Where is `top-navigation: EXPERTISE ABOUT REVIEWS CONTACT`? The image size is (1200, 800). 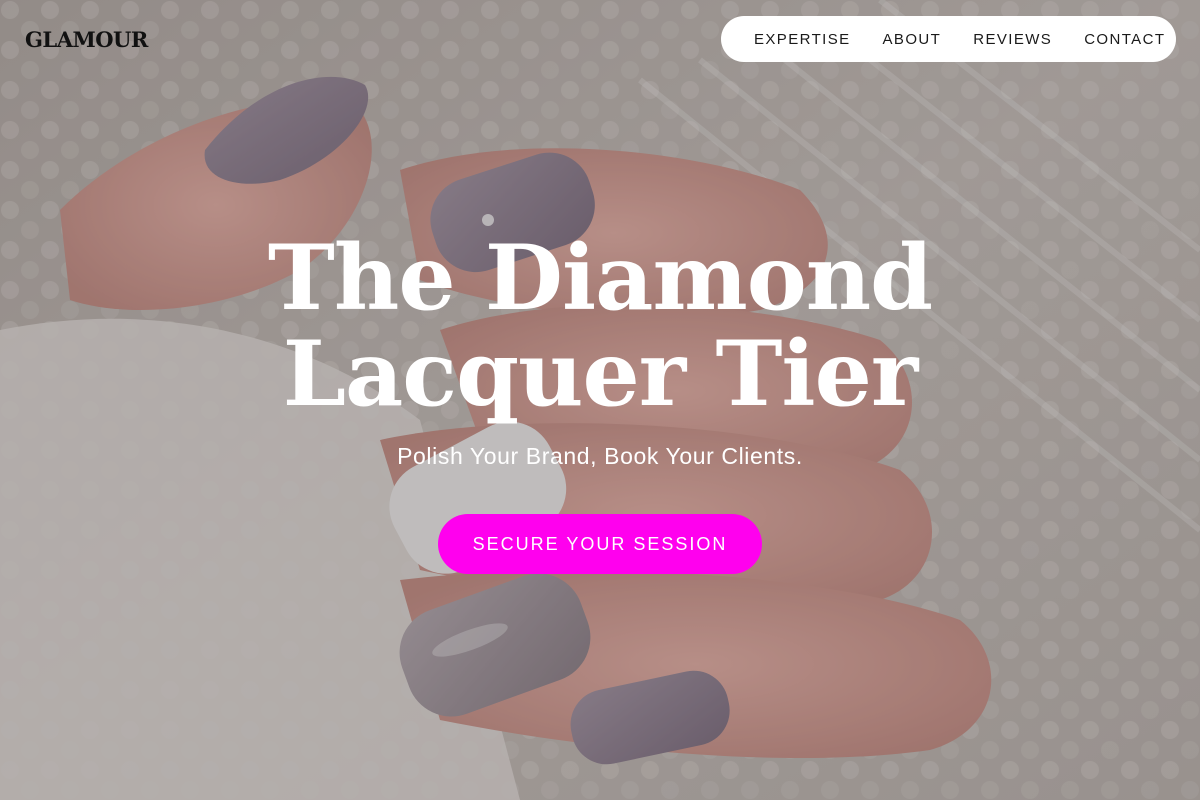 top-navigation: EXPERTISE ABOUT REVIEWS CONTACT is located at coordinates (948, 39).